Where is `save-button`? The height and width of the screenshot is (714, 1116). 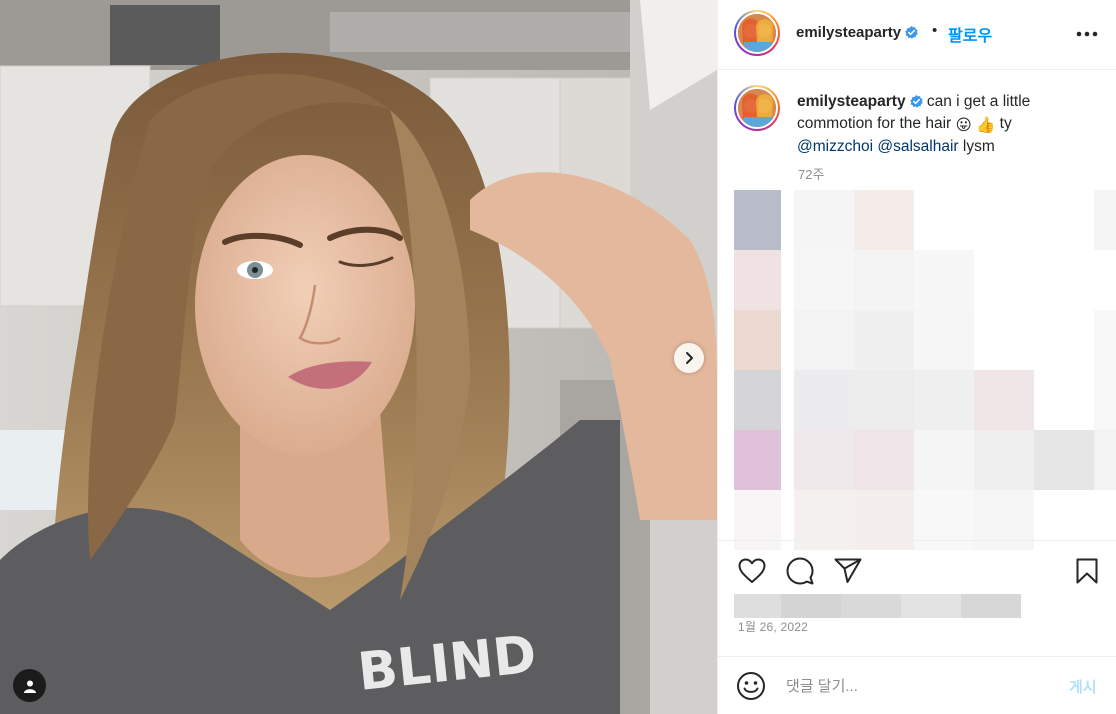 save-button is located at coordinates (1087, 571).